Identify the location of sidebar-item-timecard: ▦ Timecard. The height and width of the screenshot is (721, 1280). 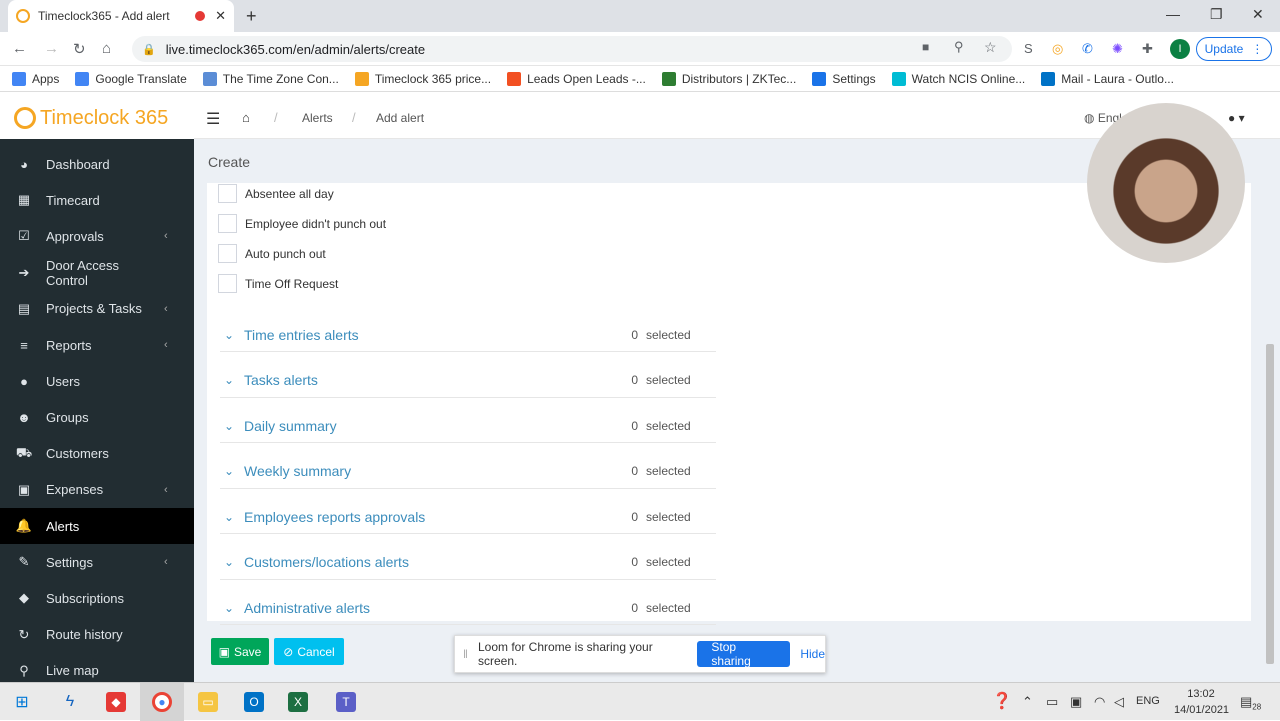
(97, 200).